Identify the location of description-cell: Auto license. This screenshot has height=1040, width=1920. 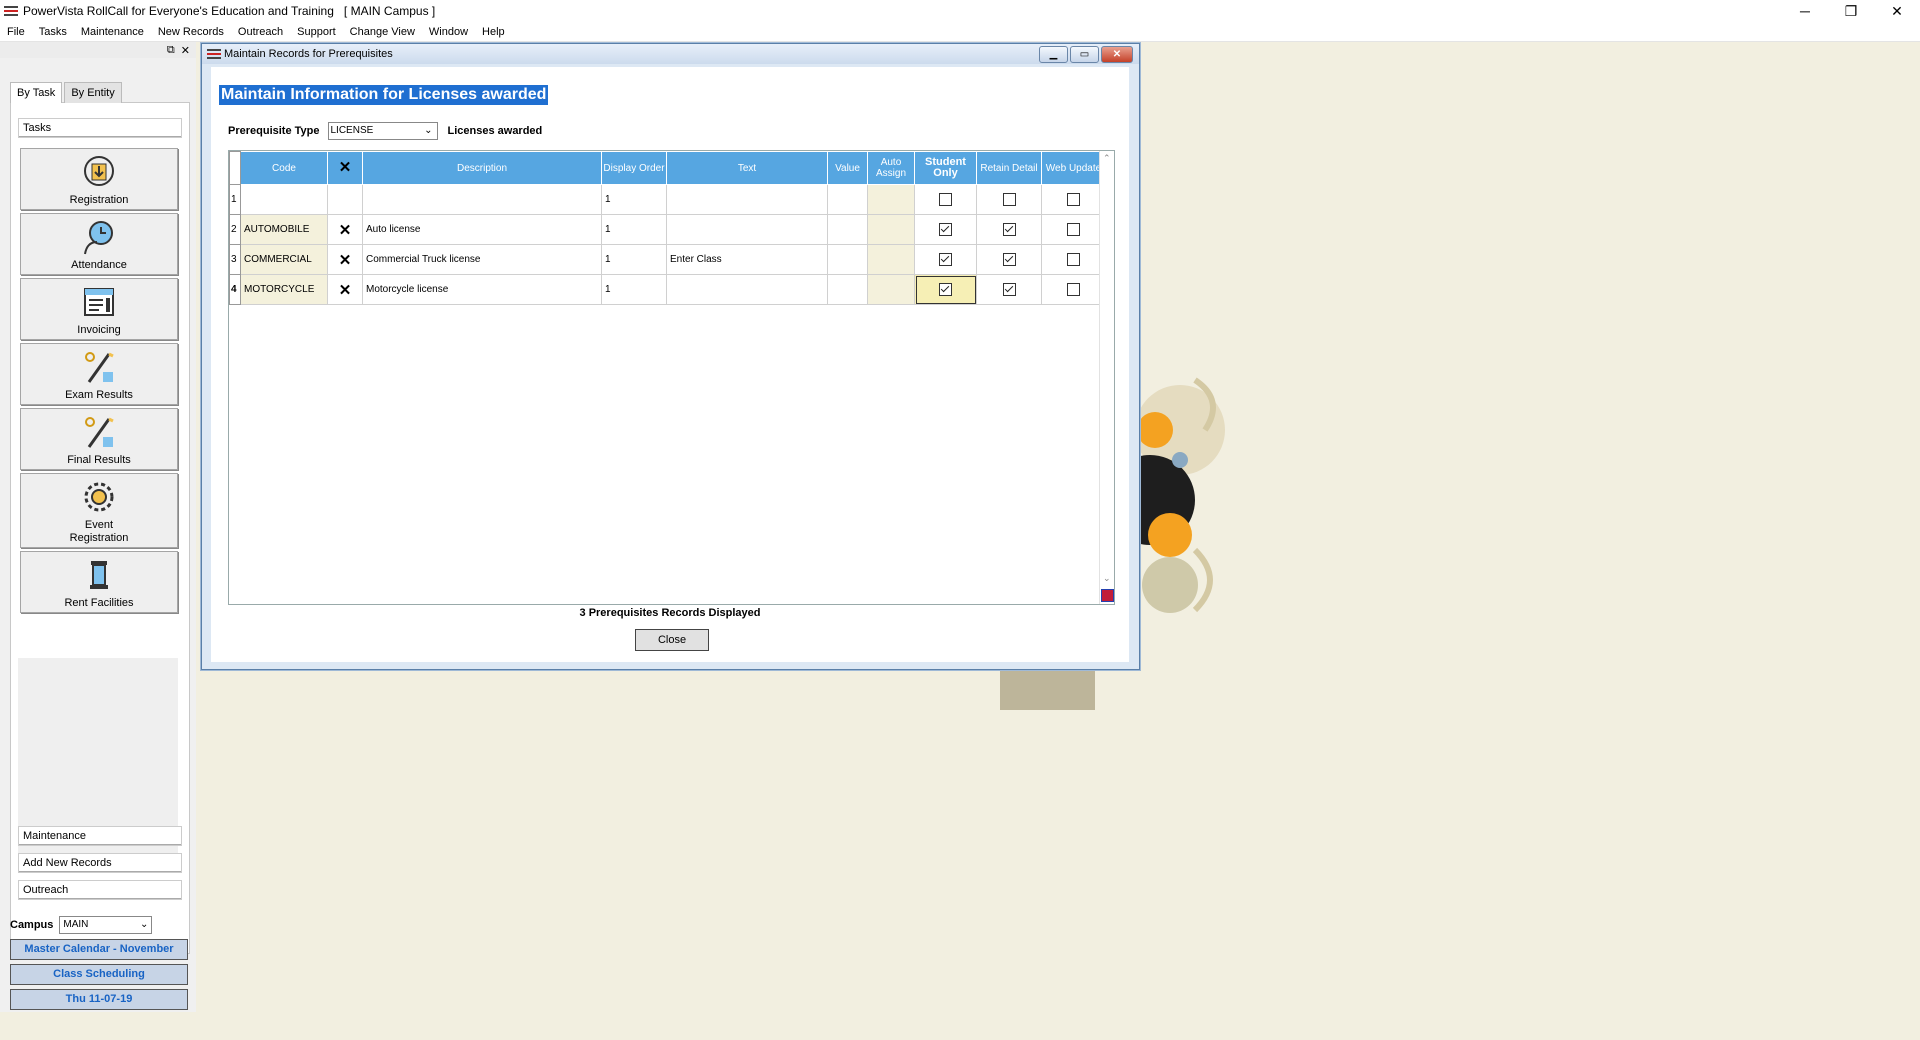
(482, 229).